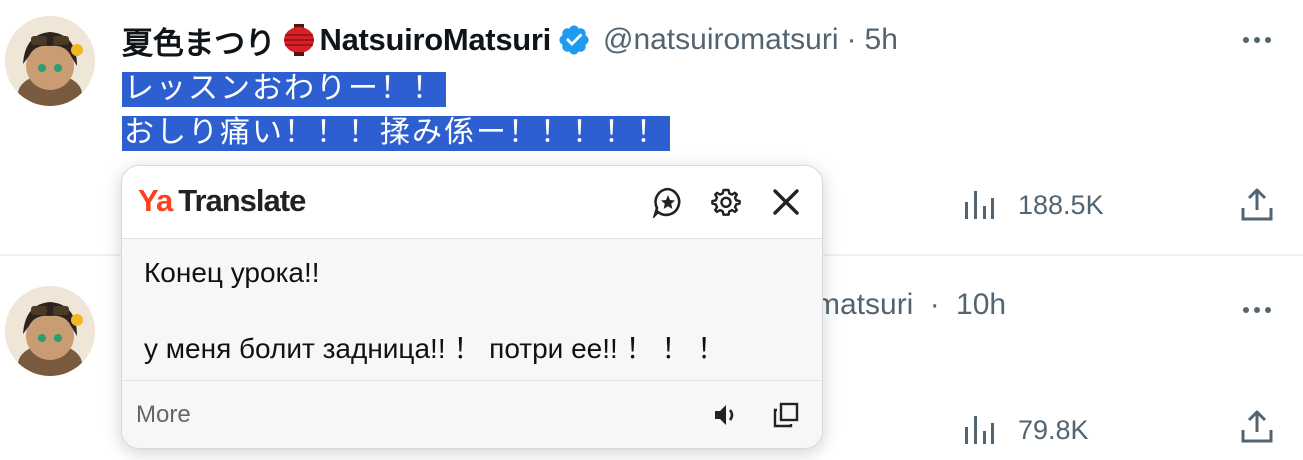  I want to click on display-name-latin: NatsuiroMatsuri, so click(436, 40).